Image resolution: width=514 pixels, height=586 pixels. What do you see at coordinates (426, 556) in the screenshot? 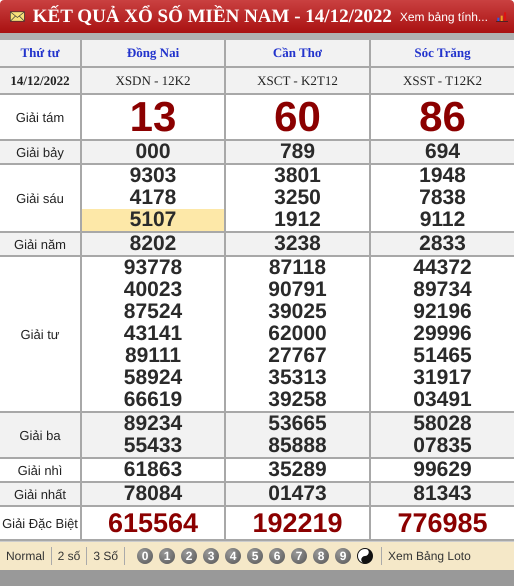
I see `loto-table-link: Xem Bảng Loto` at bounding box center [426, 556].